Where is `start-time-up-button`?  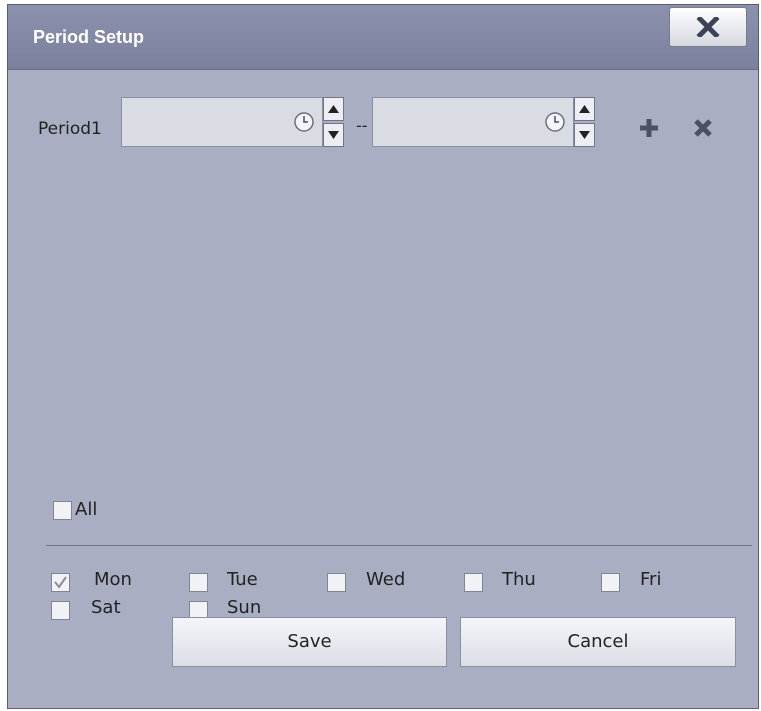
start-time-up-button is located at coordinates (333, 109).